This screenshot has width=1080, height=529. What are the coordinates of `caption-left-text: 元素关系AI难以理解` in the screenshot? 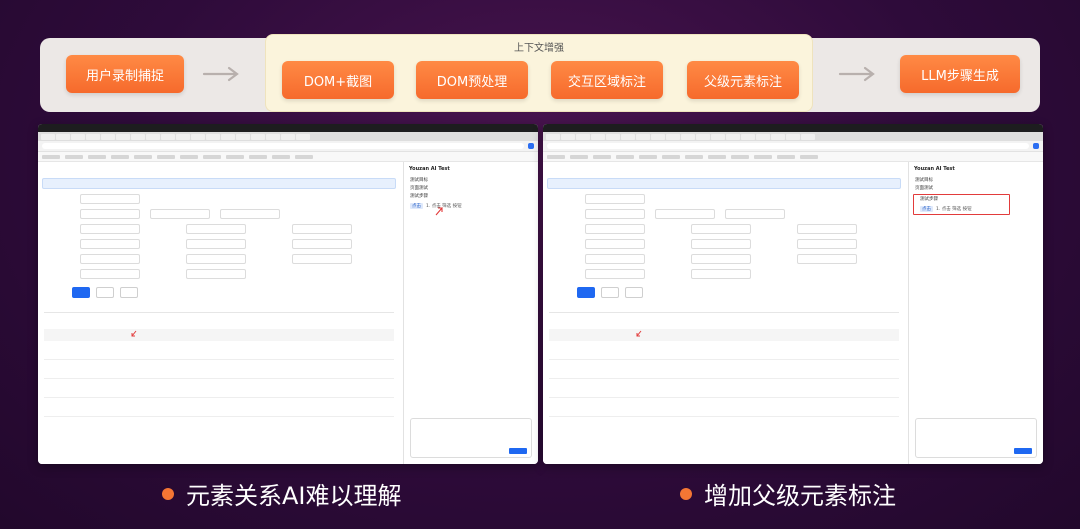 It's located at (294, 496).